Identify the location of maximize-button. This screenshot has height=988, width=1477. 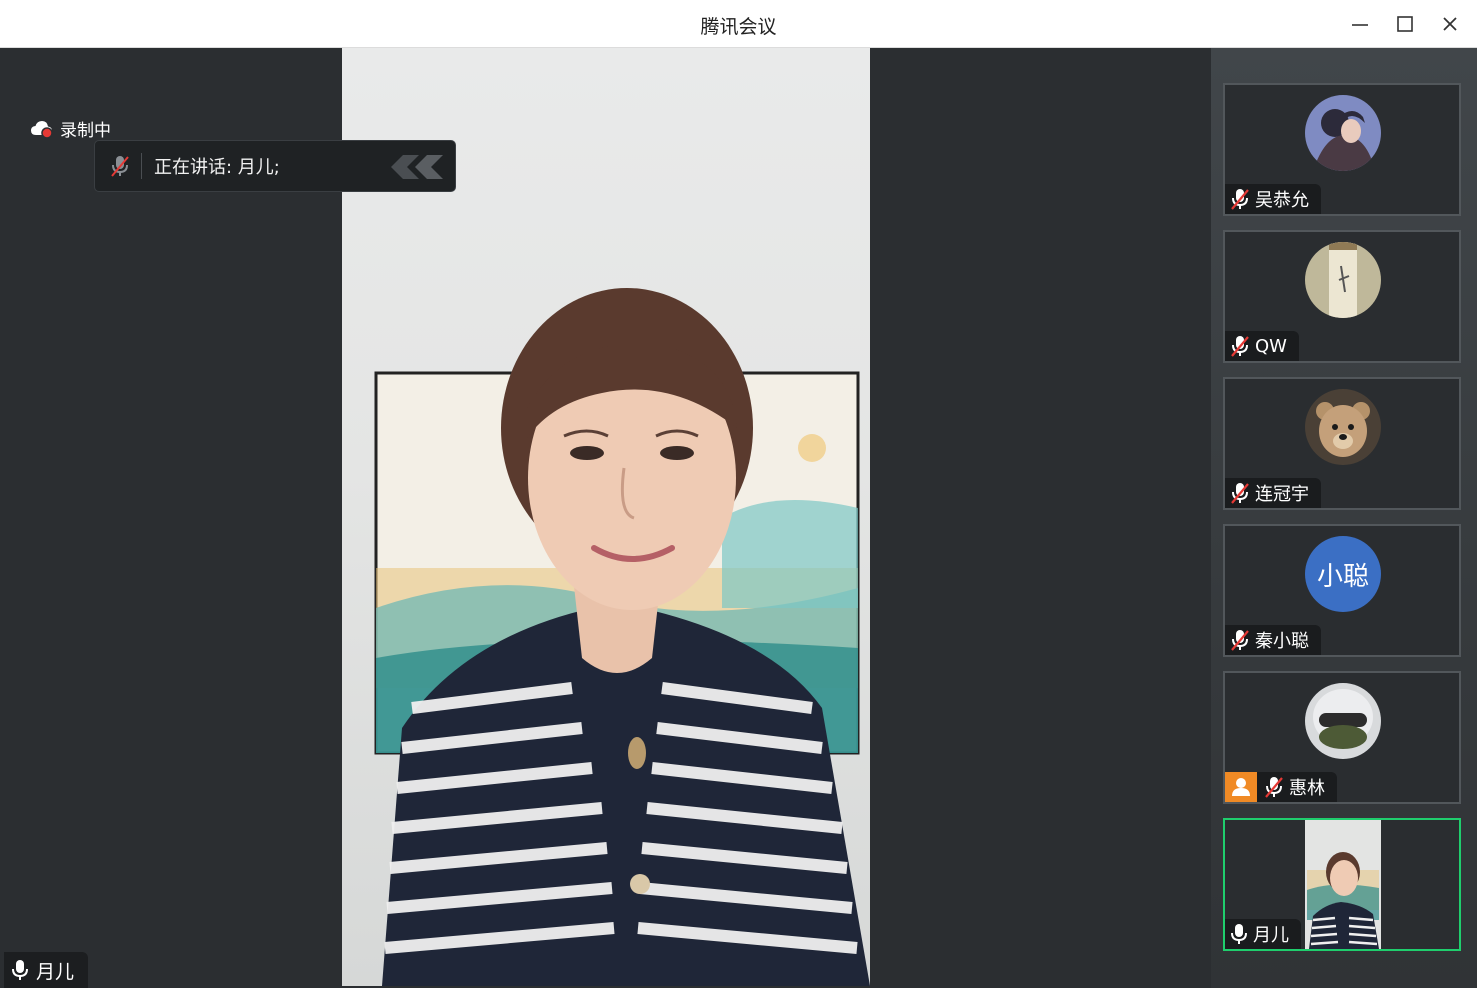
(1405, 24).